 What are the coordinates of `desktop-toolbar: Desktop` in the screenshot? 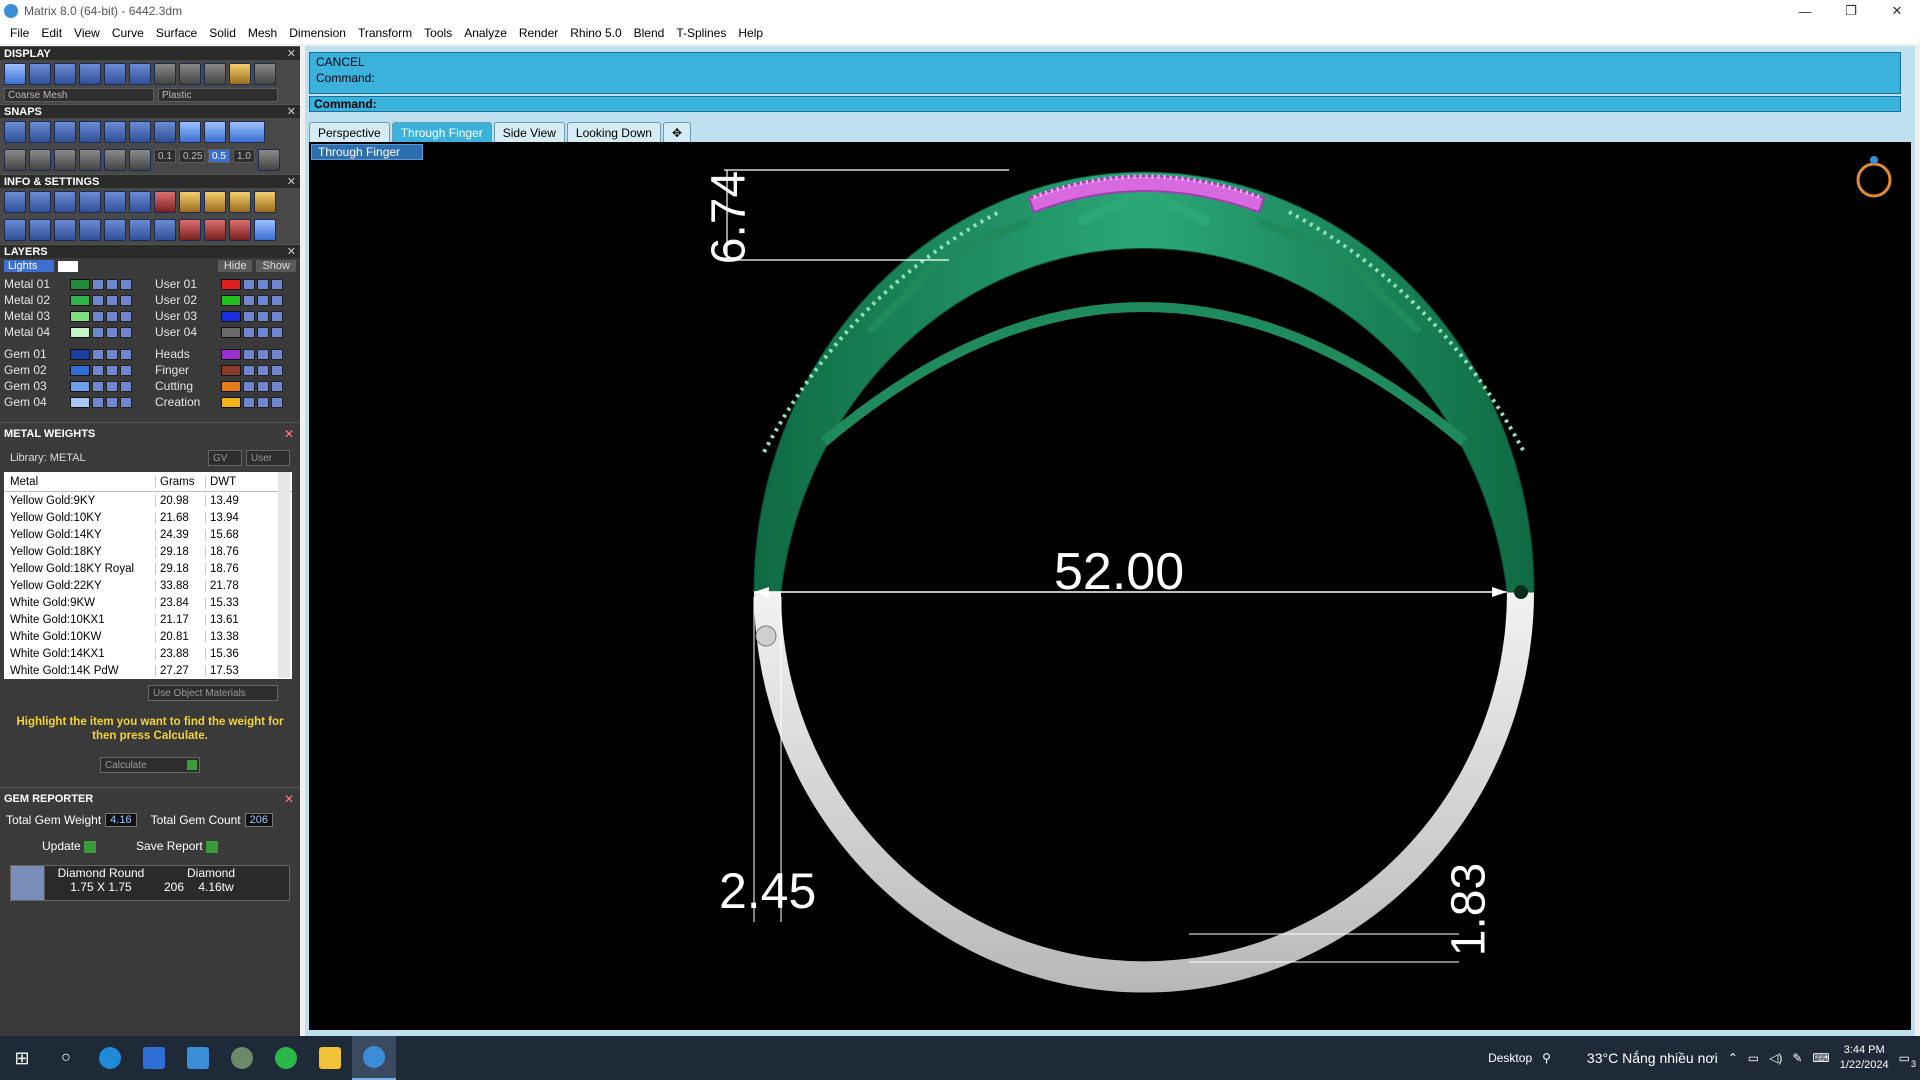 It's located at (1510, 1058).